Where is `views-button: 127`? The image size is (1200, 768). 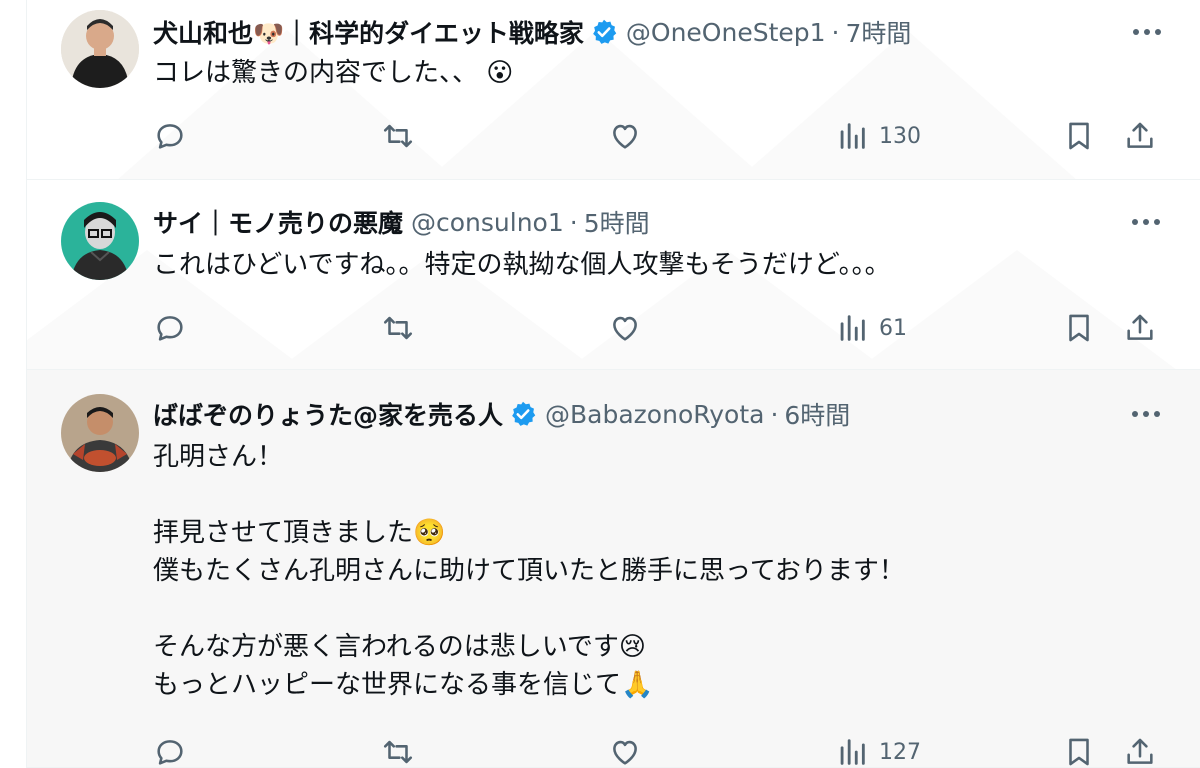 views-button: 127 is located at coordinates (878, 748).